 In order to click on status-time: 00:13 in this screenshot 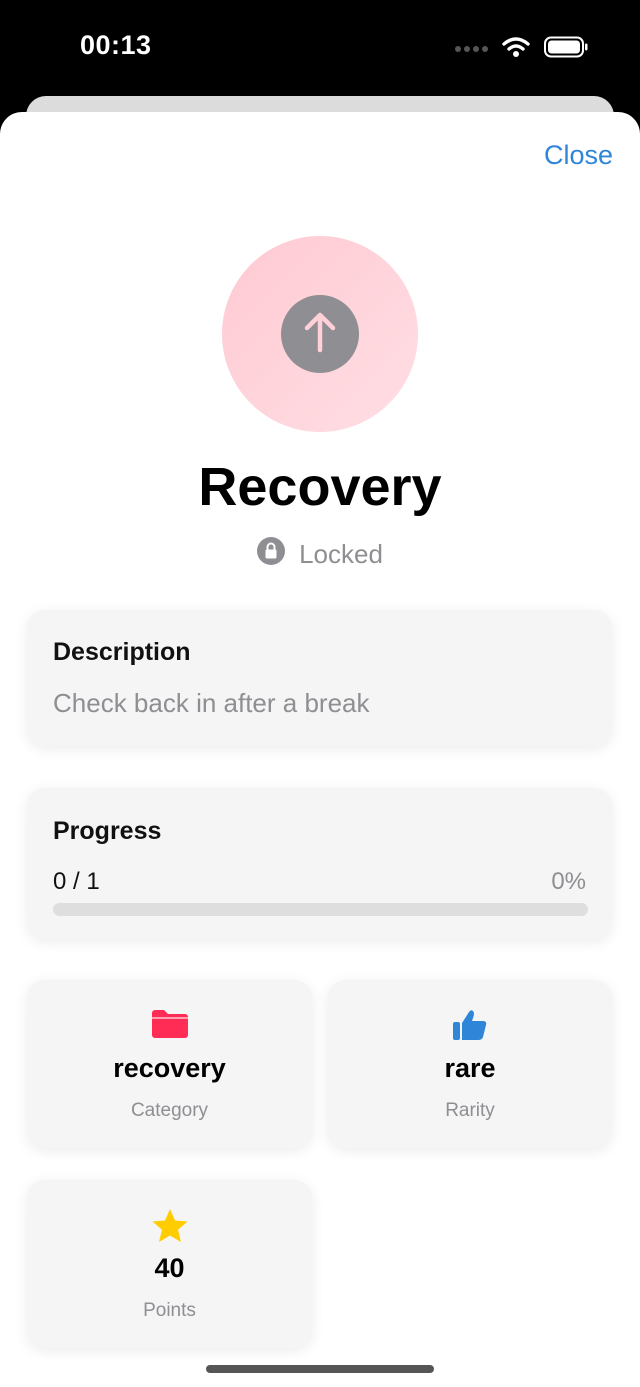, I will do `click(116, 45)`.